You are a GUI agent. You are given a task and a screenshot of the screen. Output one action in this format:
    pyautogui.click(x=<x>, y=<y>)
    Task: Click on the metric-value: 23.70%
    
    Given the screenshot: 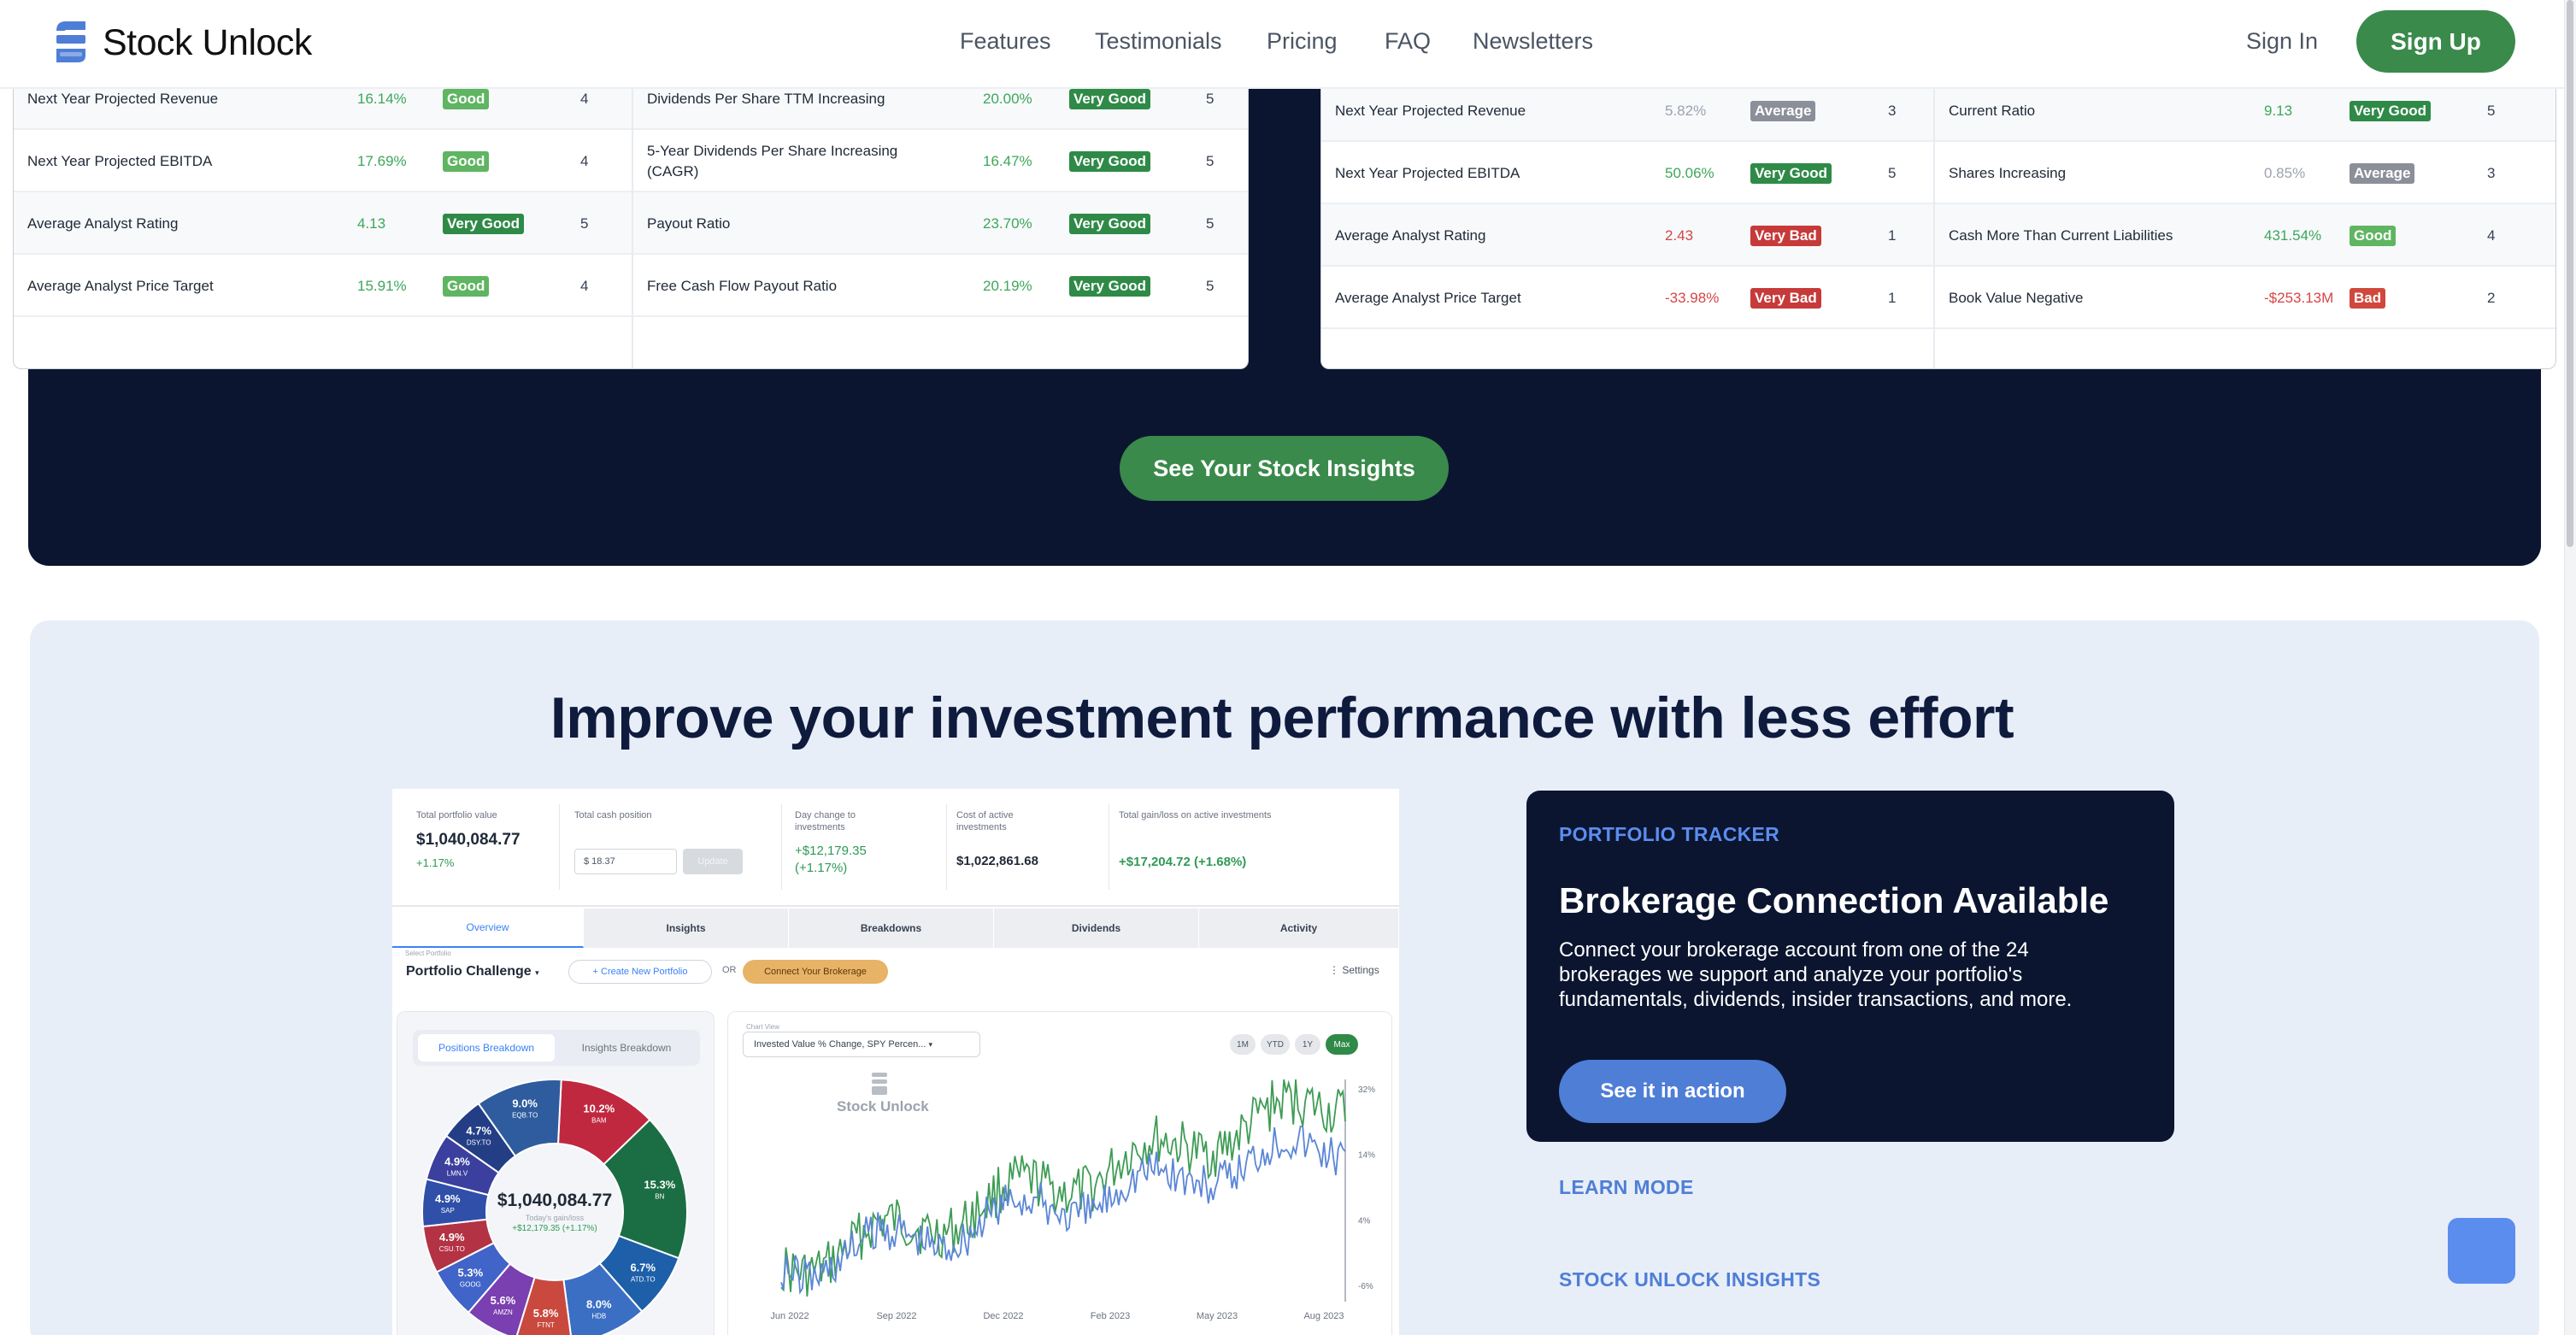 What is the action you would take?
    pyautogui.click(x=1007, y=224)
    